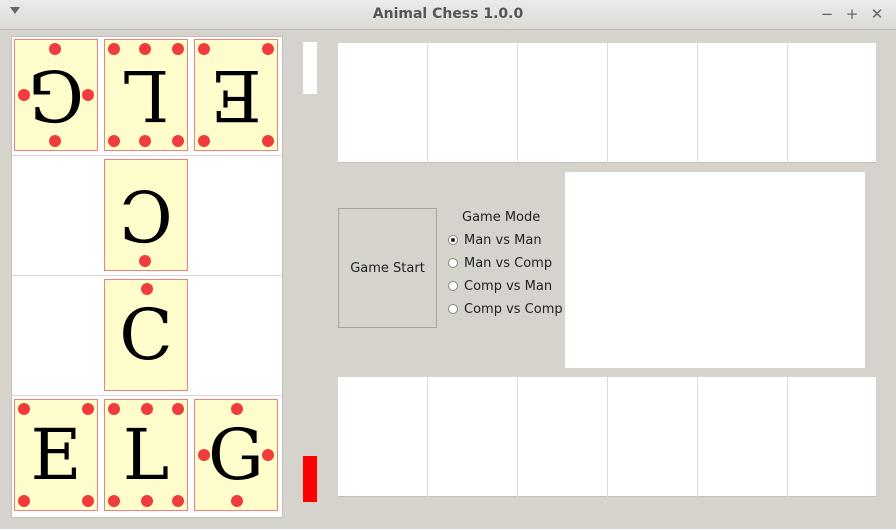  Describe the element at coordinates (503, 240) in the screenshot. I see `radio-label: Man vs Man` at that location.